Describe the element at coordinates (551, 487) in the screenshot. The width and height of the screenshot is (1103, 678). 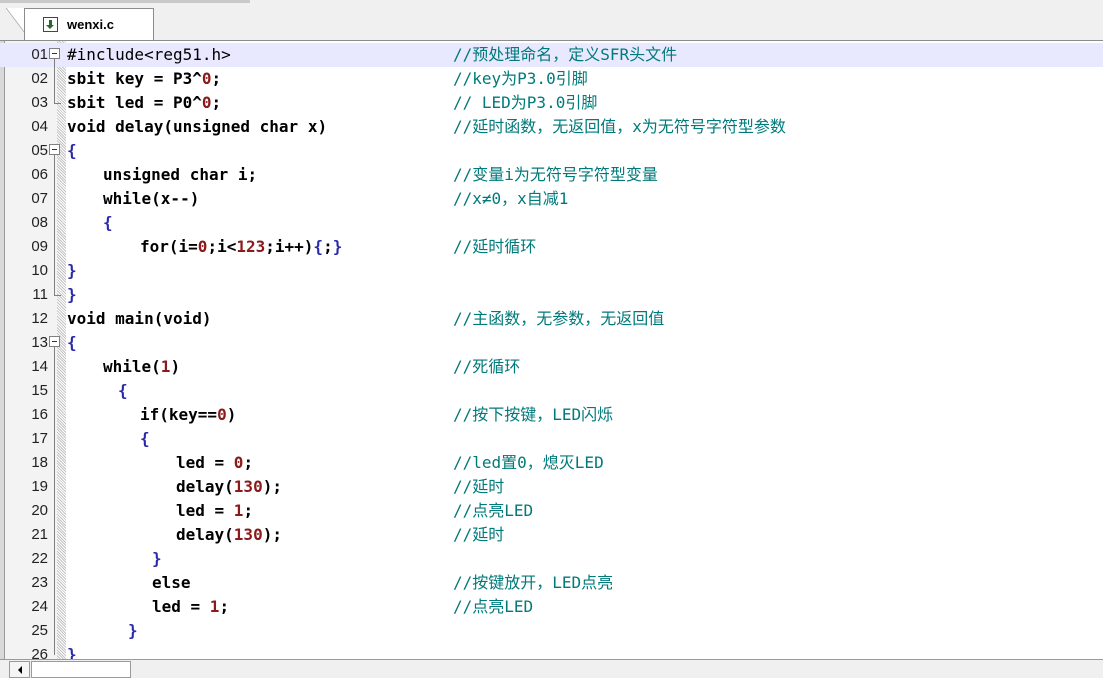
I see `code-line: 19 delay(130); //延时` at that location.